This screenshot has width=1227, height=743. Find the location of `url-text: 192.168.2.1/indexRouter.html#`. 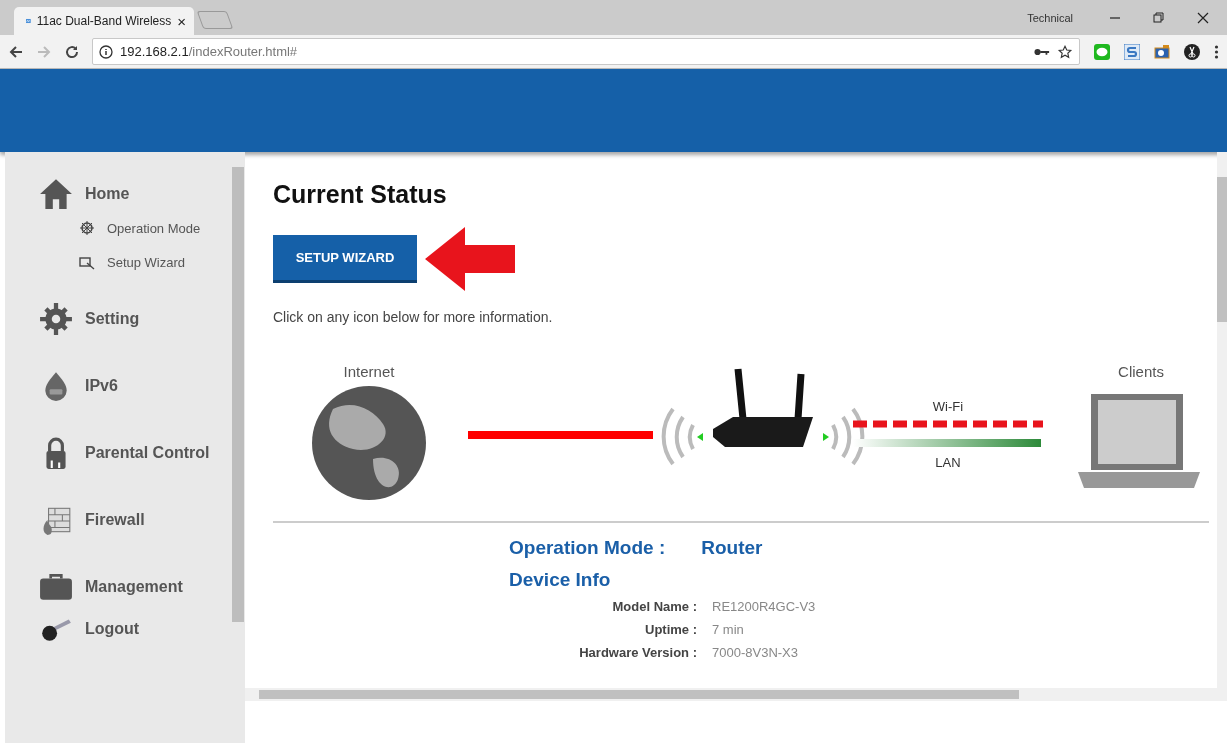

url-text: 192.168.2.1/indexRouter.html# is located at coordinates (209, 51).